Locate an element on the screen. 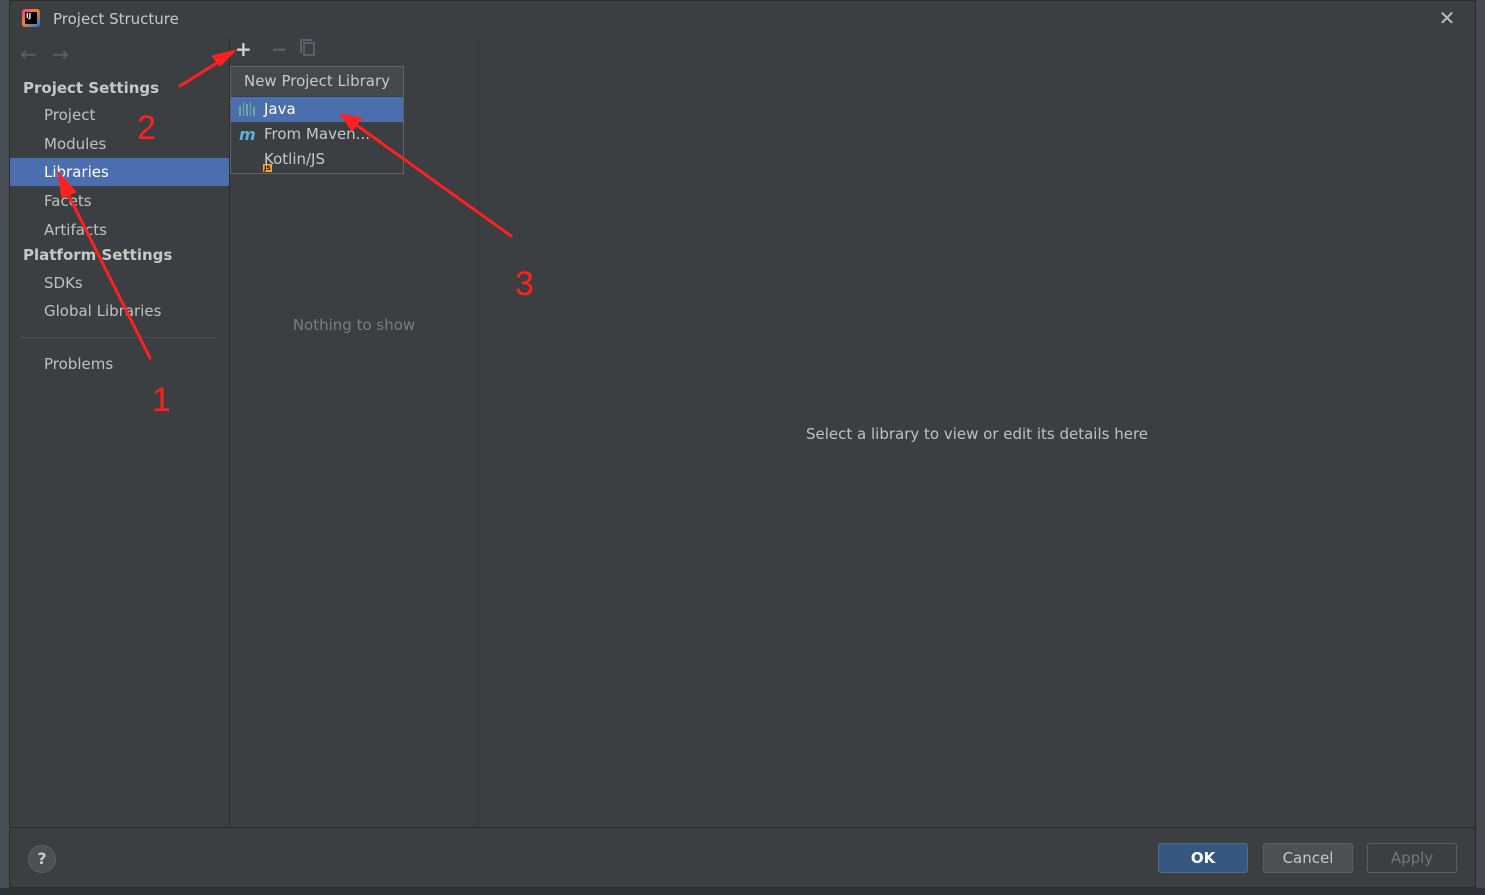  title-bar: IJ Project Structure ✕ is located at coordinates (742, 19).